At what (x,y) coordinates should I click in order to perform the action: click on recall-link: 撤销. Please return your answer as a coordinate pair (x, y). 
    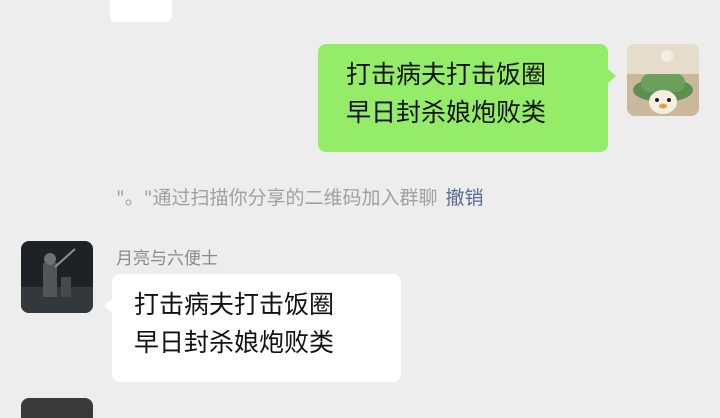
    Looking at the image, I should click on (464, 198).